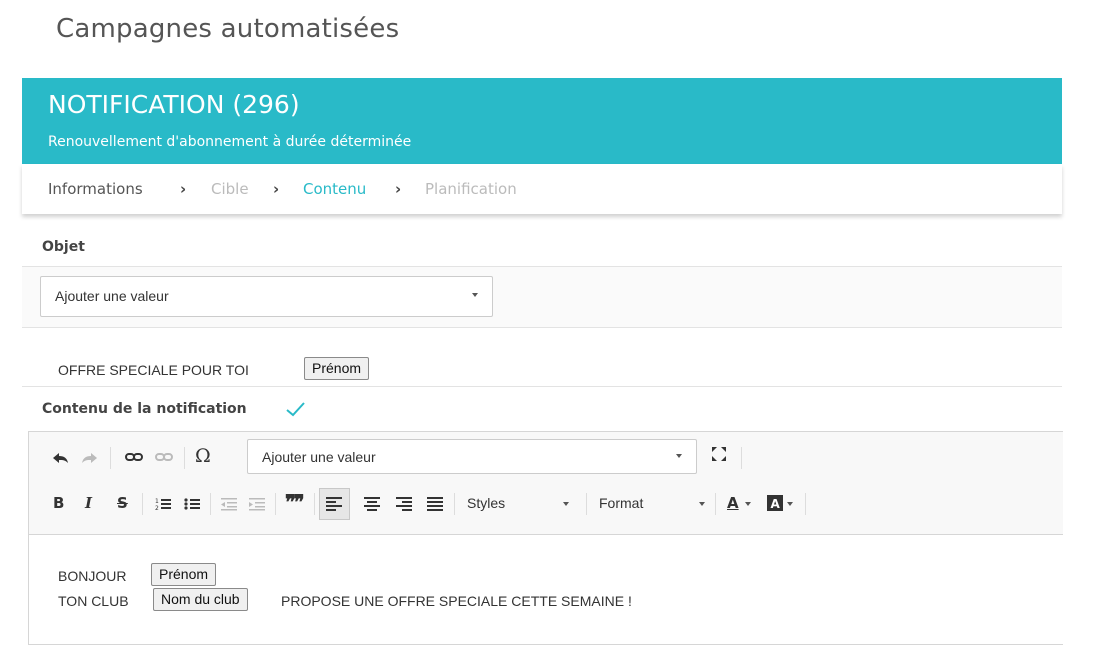 The height and width of the screenshot is (645, 1107). I want to click on bold-button: B, so click(58, 503).